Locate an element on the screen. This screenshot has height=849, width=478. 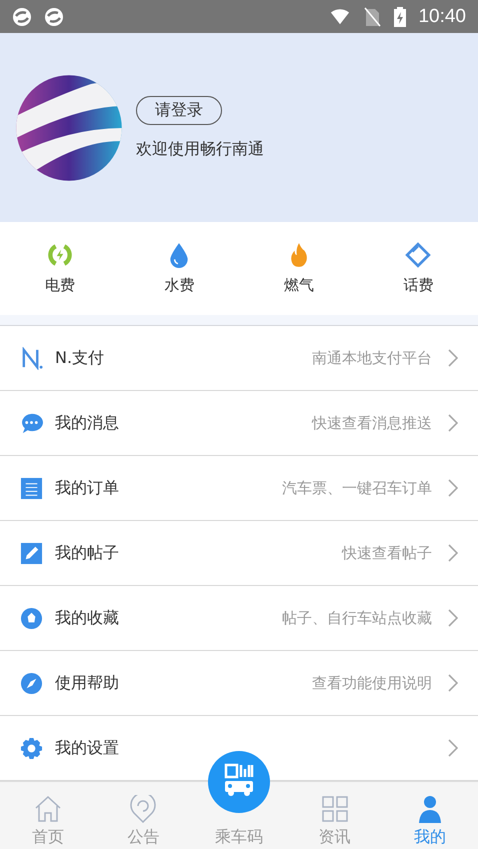
list-document-icon is located at coordinates (31, 488).